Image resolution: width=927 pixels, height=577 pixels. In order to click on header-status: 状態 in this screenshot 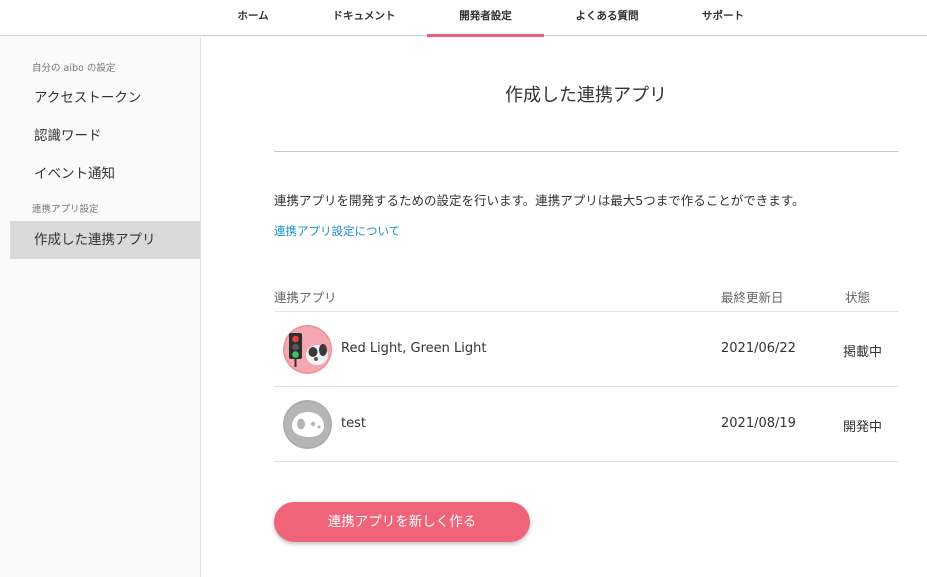, I will do `click(858, 297)`.